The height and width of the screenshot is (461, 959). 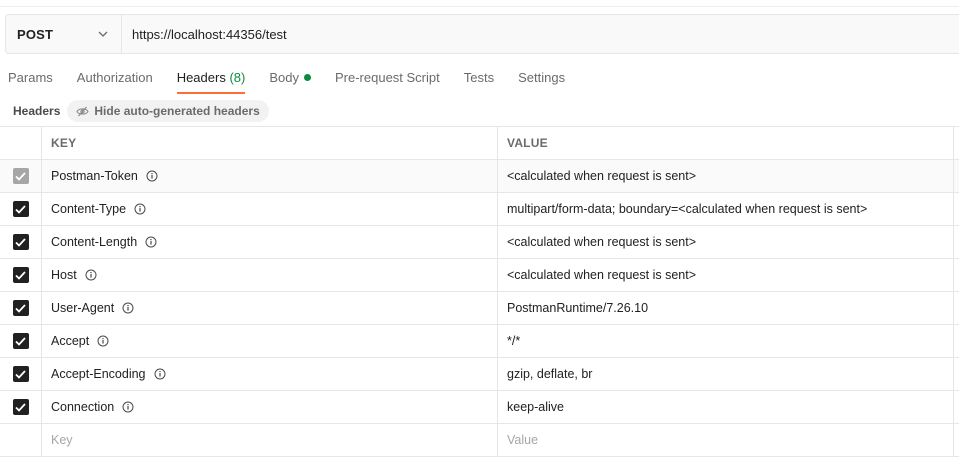 I want to click on tab-label: Tests, so click(x=479, y=77).